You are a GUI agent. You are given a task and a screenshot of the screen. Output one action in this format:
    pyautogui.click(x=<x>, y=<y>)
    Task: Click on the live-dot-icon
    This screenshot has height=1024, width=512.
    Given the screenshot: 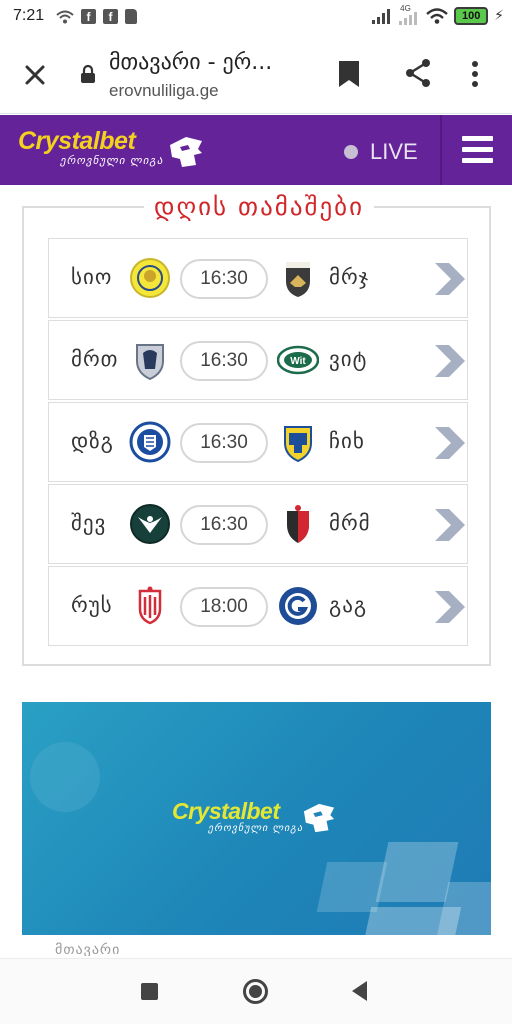 What is the action you would take?
    pyautogui.click(x=351, y=152)
    